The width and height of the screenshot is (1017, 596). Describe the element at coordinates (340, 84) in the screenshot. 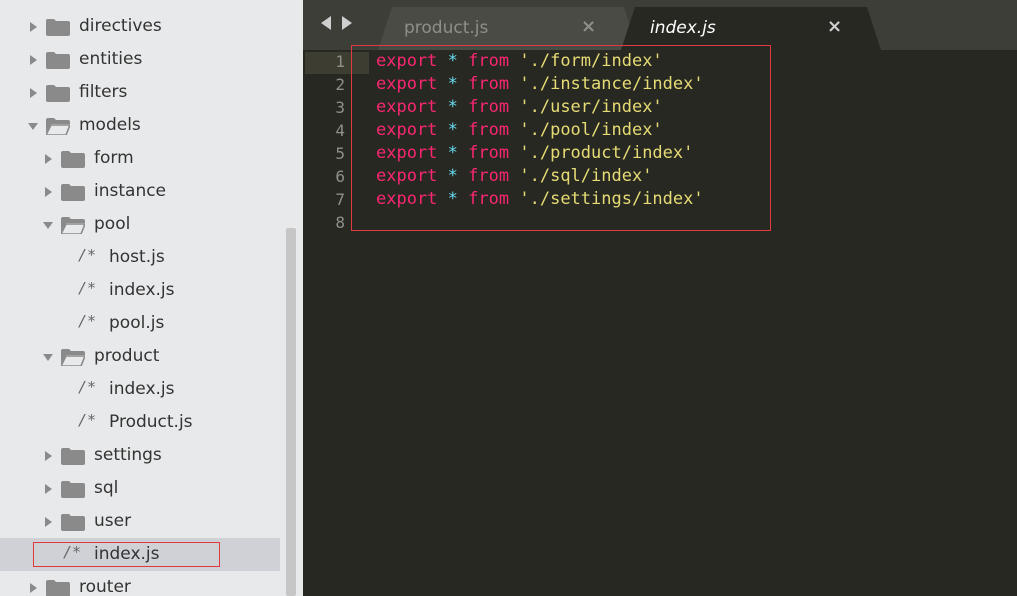

I see `line-number: 2` at that location.